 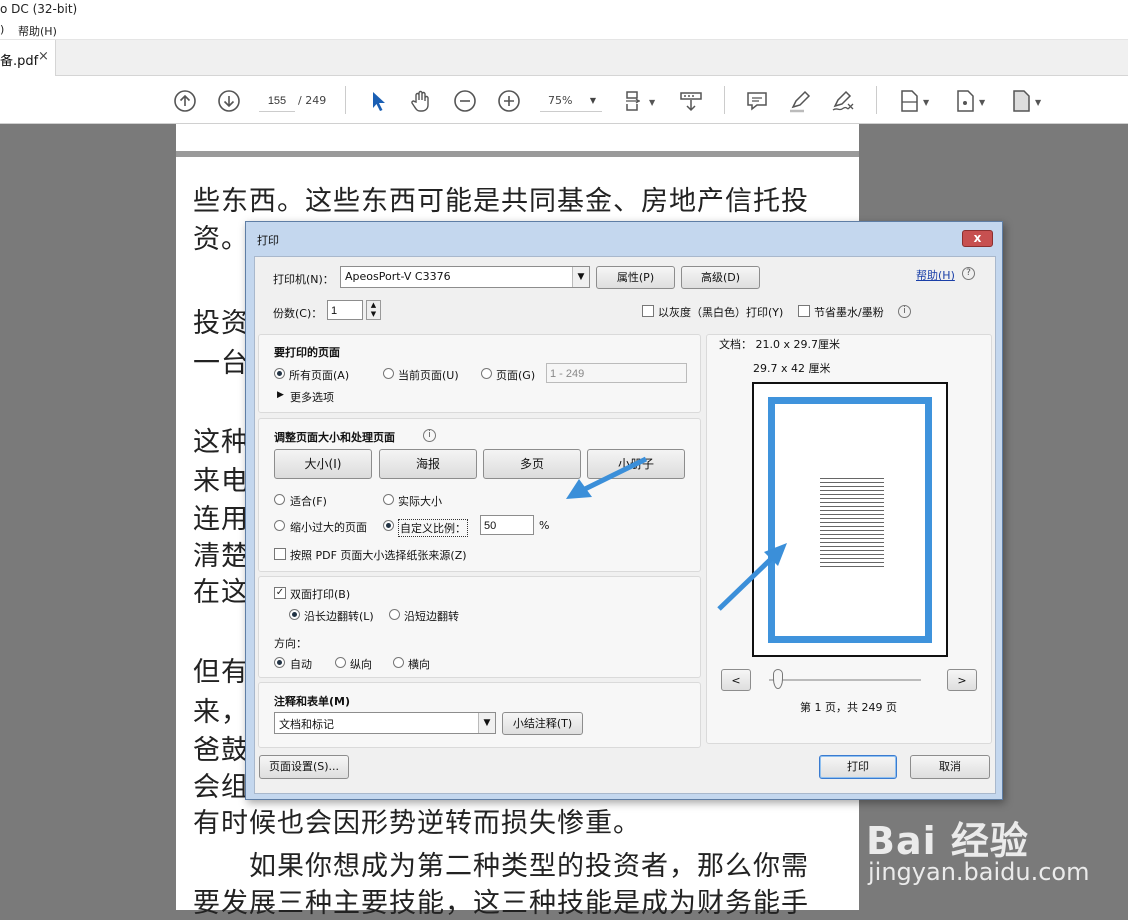 I want to click on app-title: o DC (32-bit), so click(x=39, y=9).